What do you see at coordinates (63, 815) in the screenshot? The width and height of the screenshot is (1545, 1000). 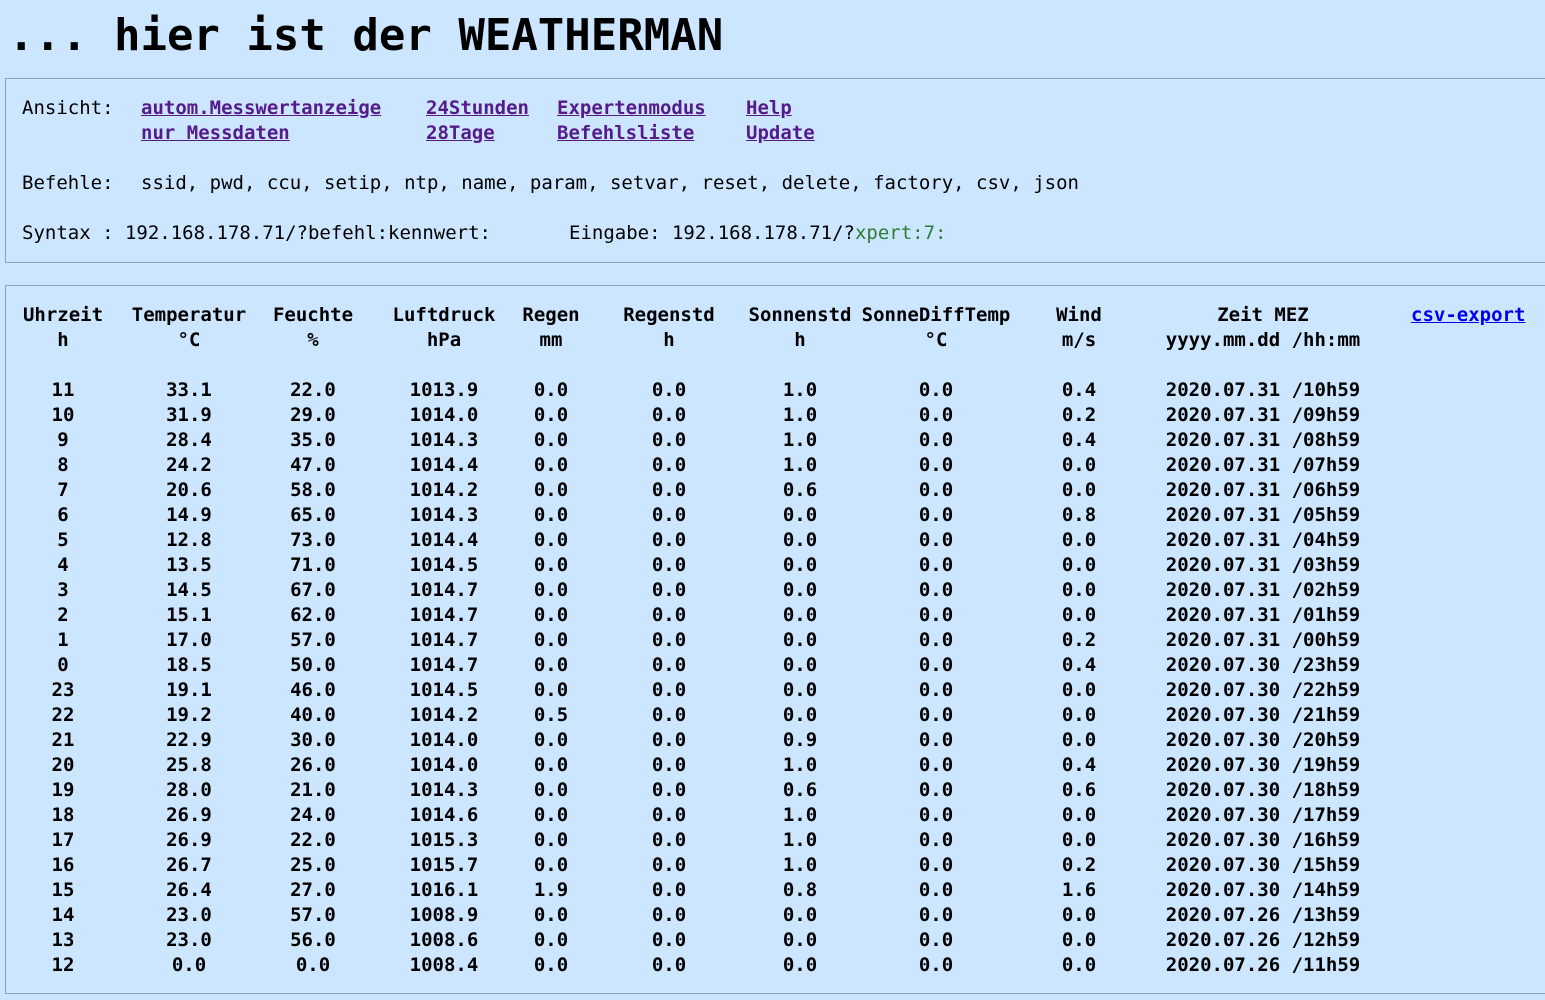 I see `table-cell-uhrzeit: 18` at bounding box center [63, 815].